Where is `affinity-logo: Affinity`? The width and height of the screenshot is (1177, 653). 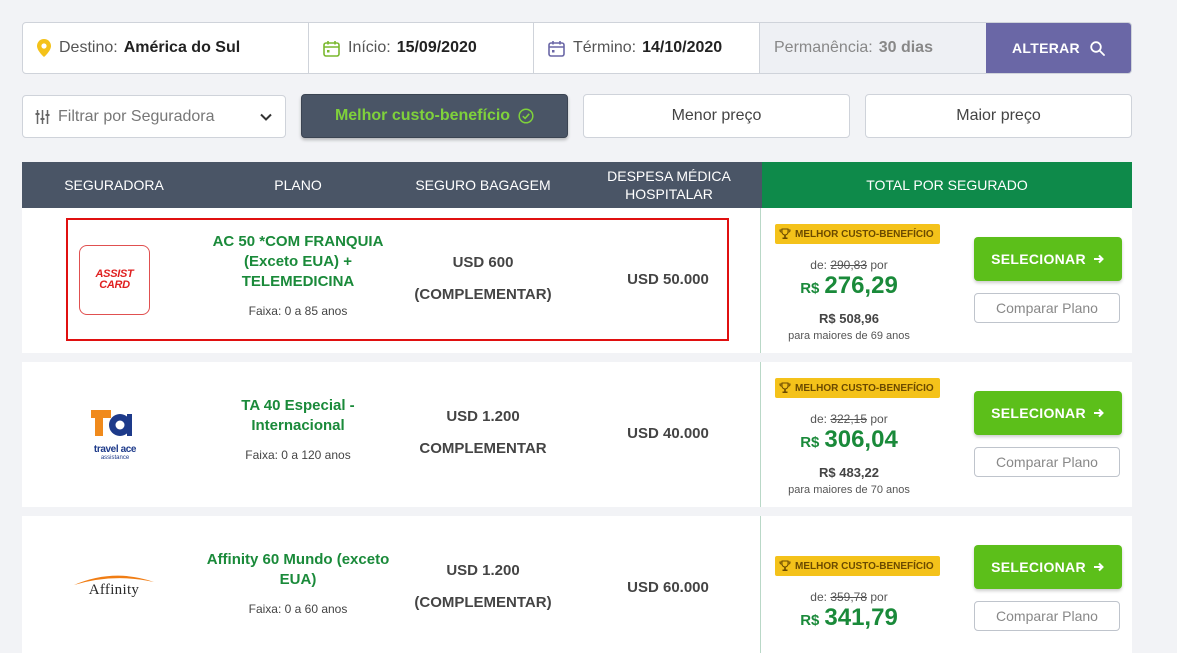 affinity-logo: Affinity is located at coordinates (114, 589).